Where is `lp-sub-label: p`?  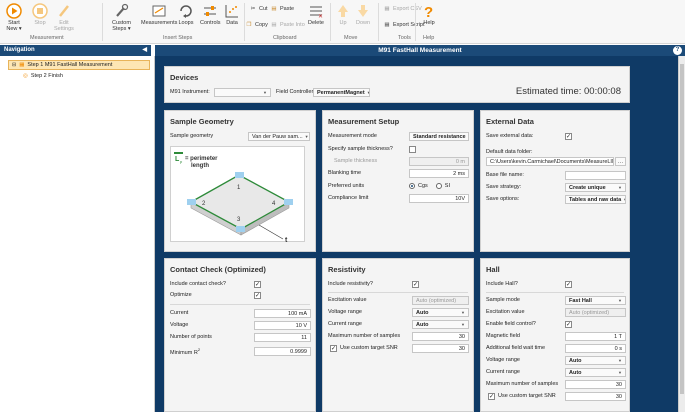 lp-sub-label: p is located at coordinates (181, 161).